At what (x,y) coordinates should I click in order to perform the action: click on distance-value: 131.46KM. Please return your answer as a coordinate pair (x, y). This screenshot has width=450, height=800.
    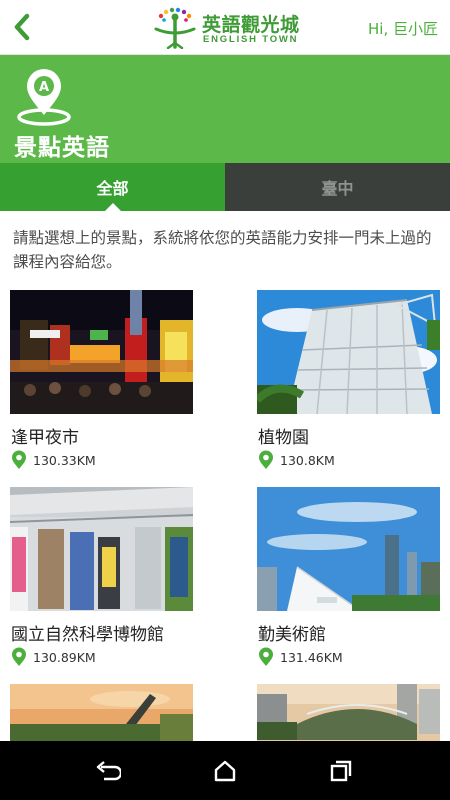
    Looking at the image, I should click on (311, 657).